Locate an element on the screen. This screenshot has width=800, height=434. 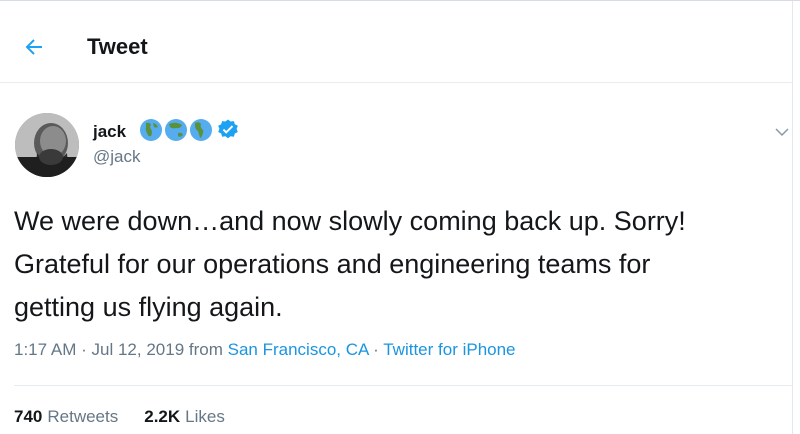
likes-count: 2.2K is located at coordinates (162, 416).